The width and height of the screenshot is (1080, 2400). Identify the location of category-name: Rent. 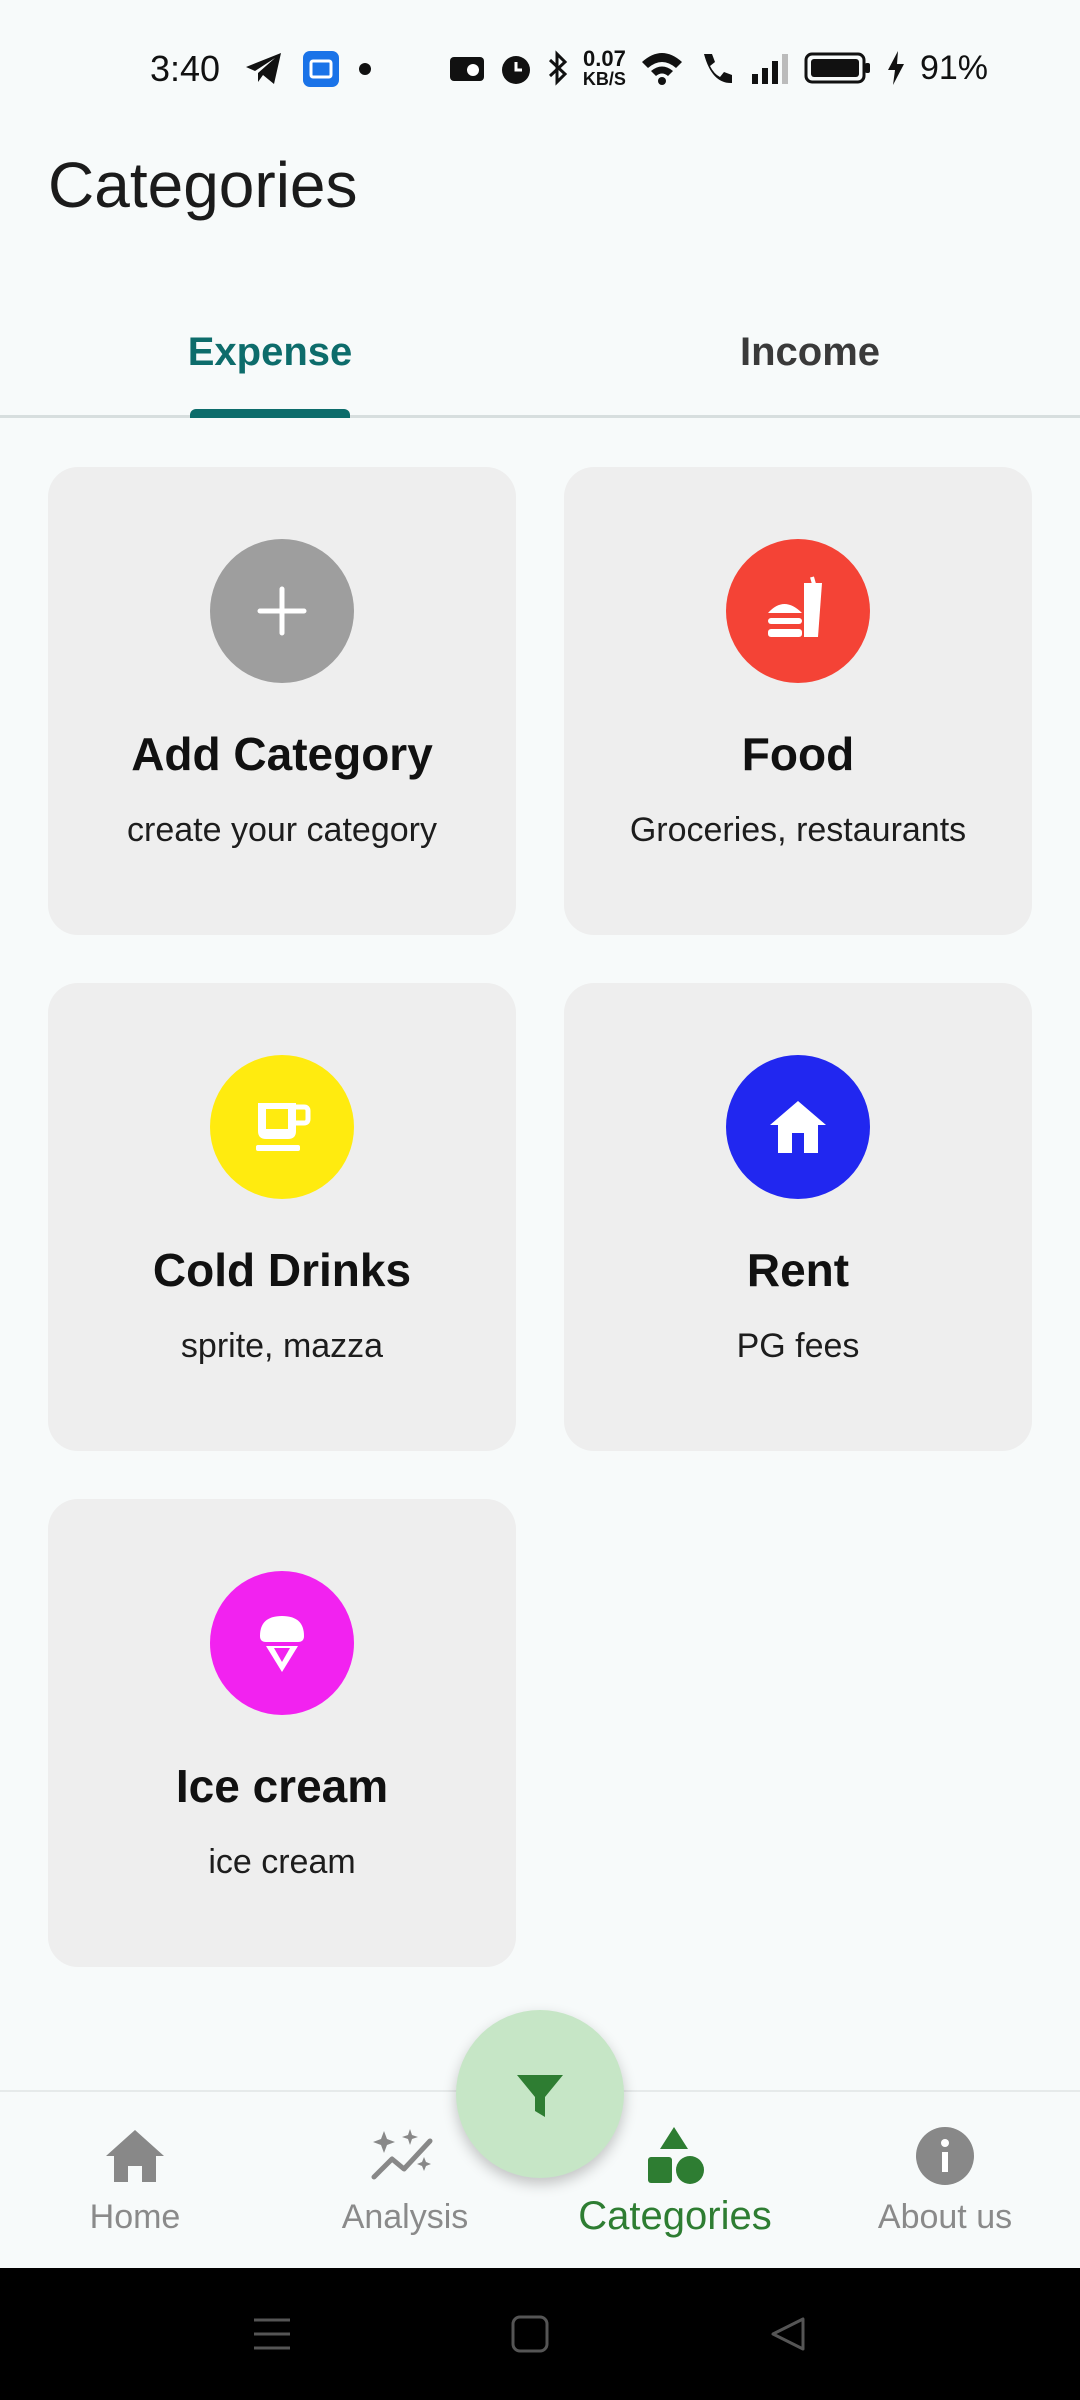
(798, 1270).